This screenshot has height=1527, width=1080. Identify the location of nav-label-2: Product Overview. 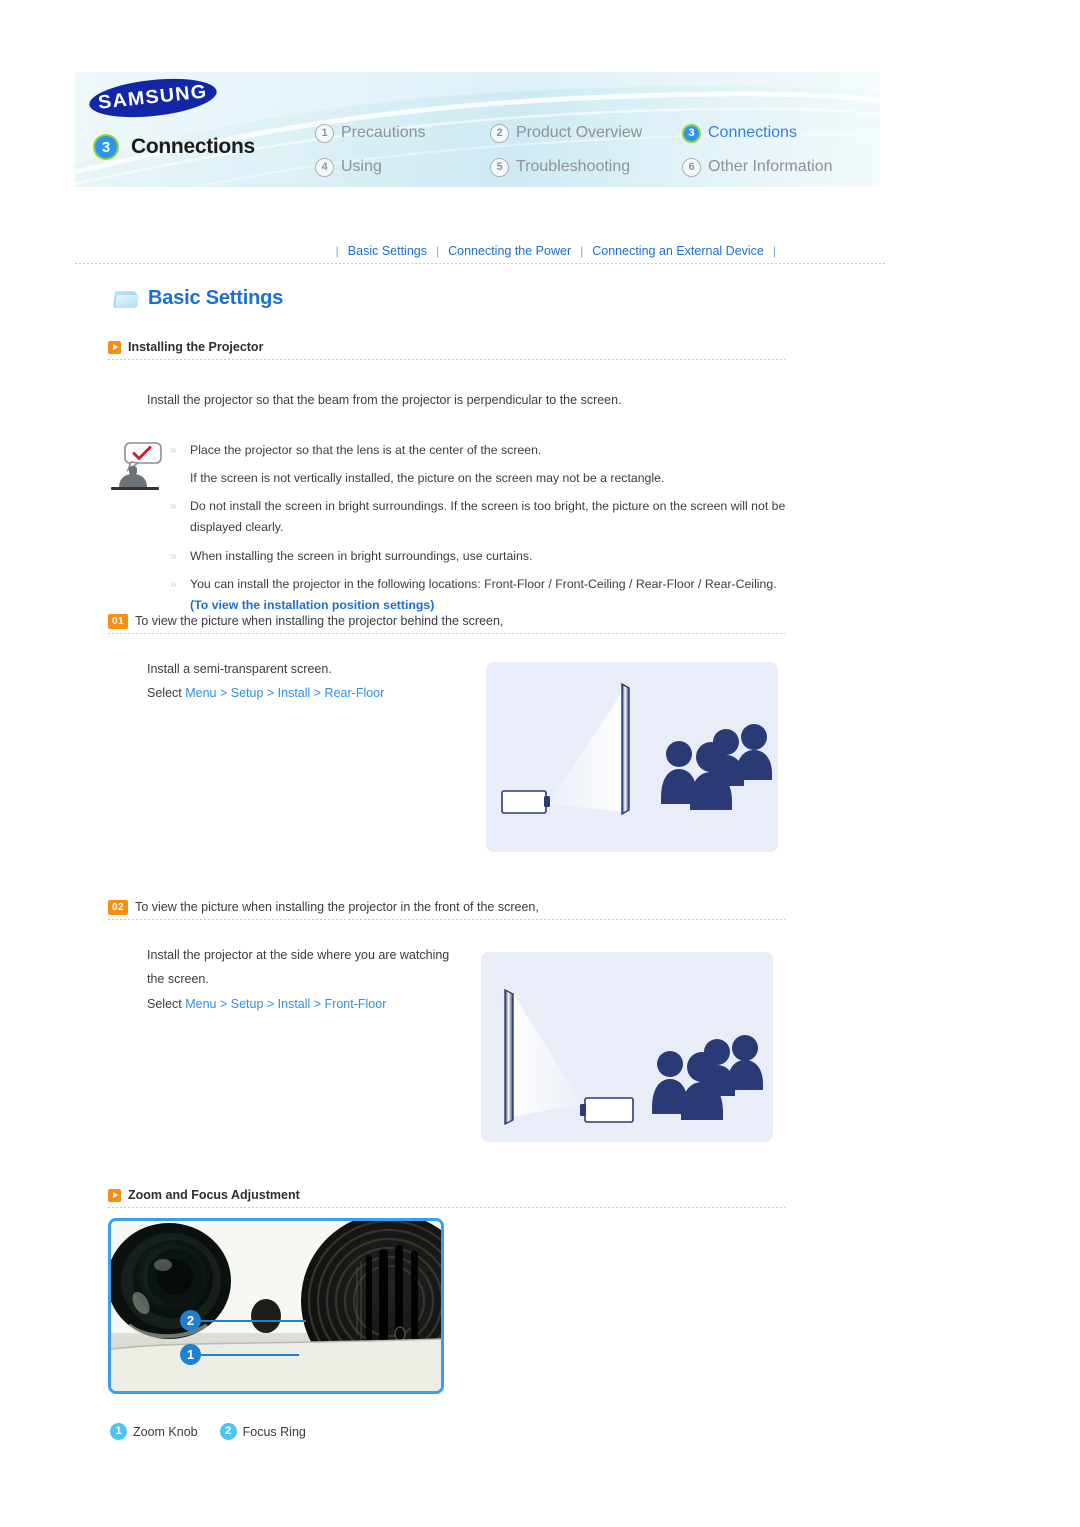
(579, 132).